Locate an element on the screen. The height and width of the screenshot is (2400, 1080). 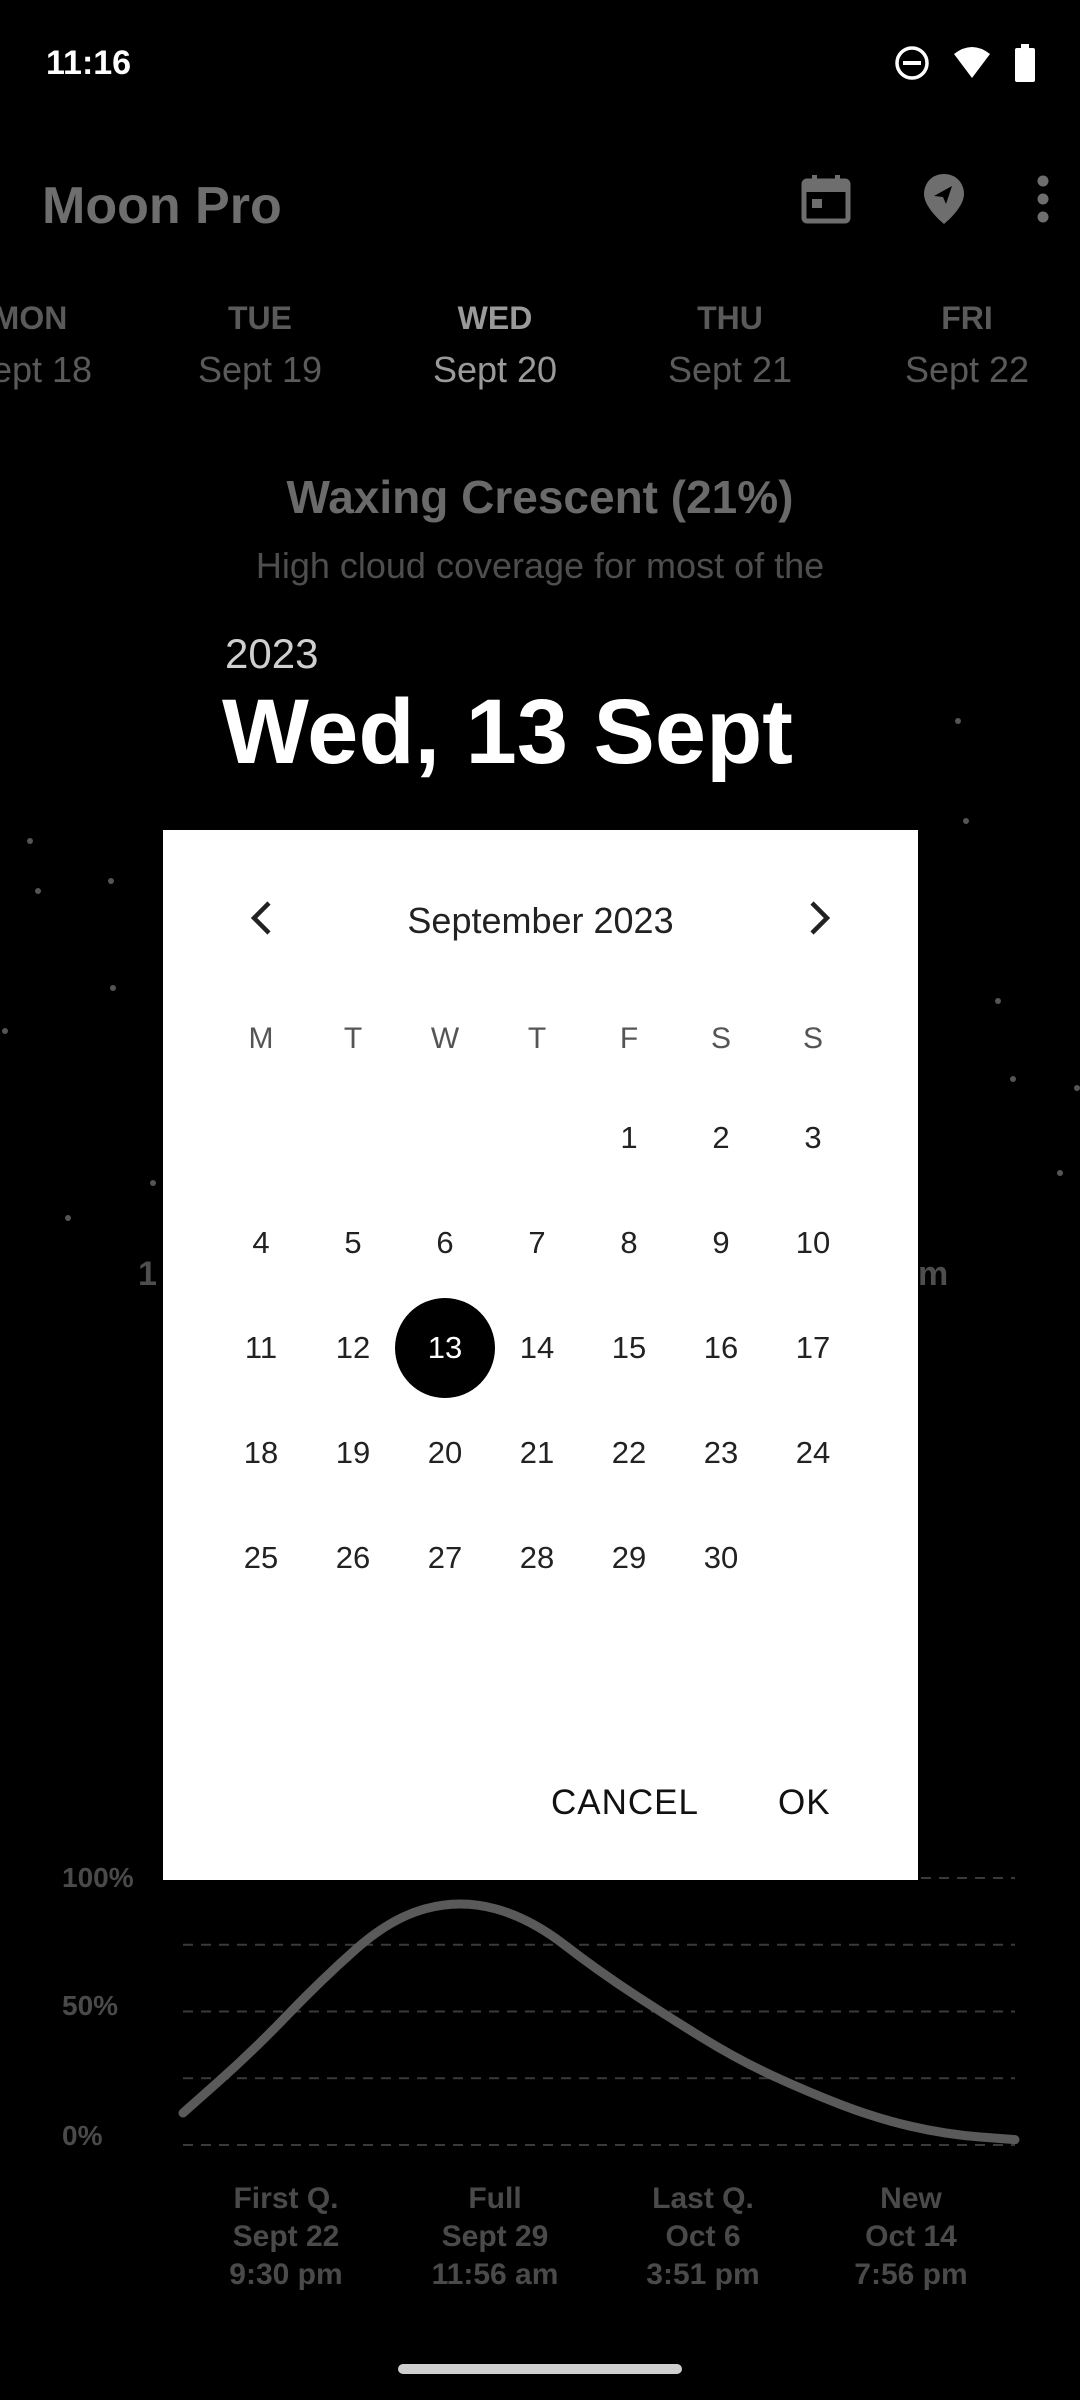
app-bar: Moon Pro is located at coordinates (540, 205).